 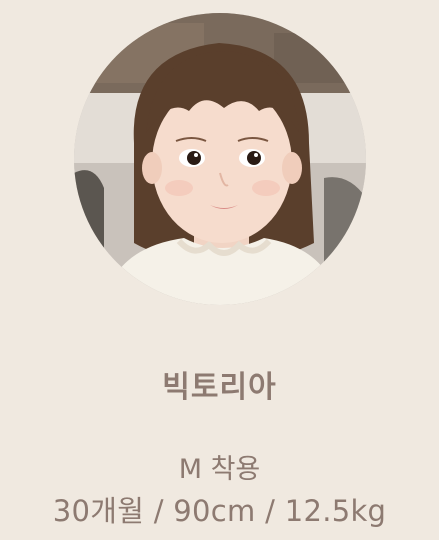 What do you see at coordinates (219, 469) in the screenshot?
I see `size-worn-label: M 착용` at bounding box center [219, 469].